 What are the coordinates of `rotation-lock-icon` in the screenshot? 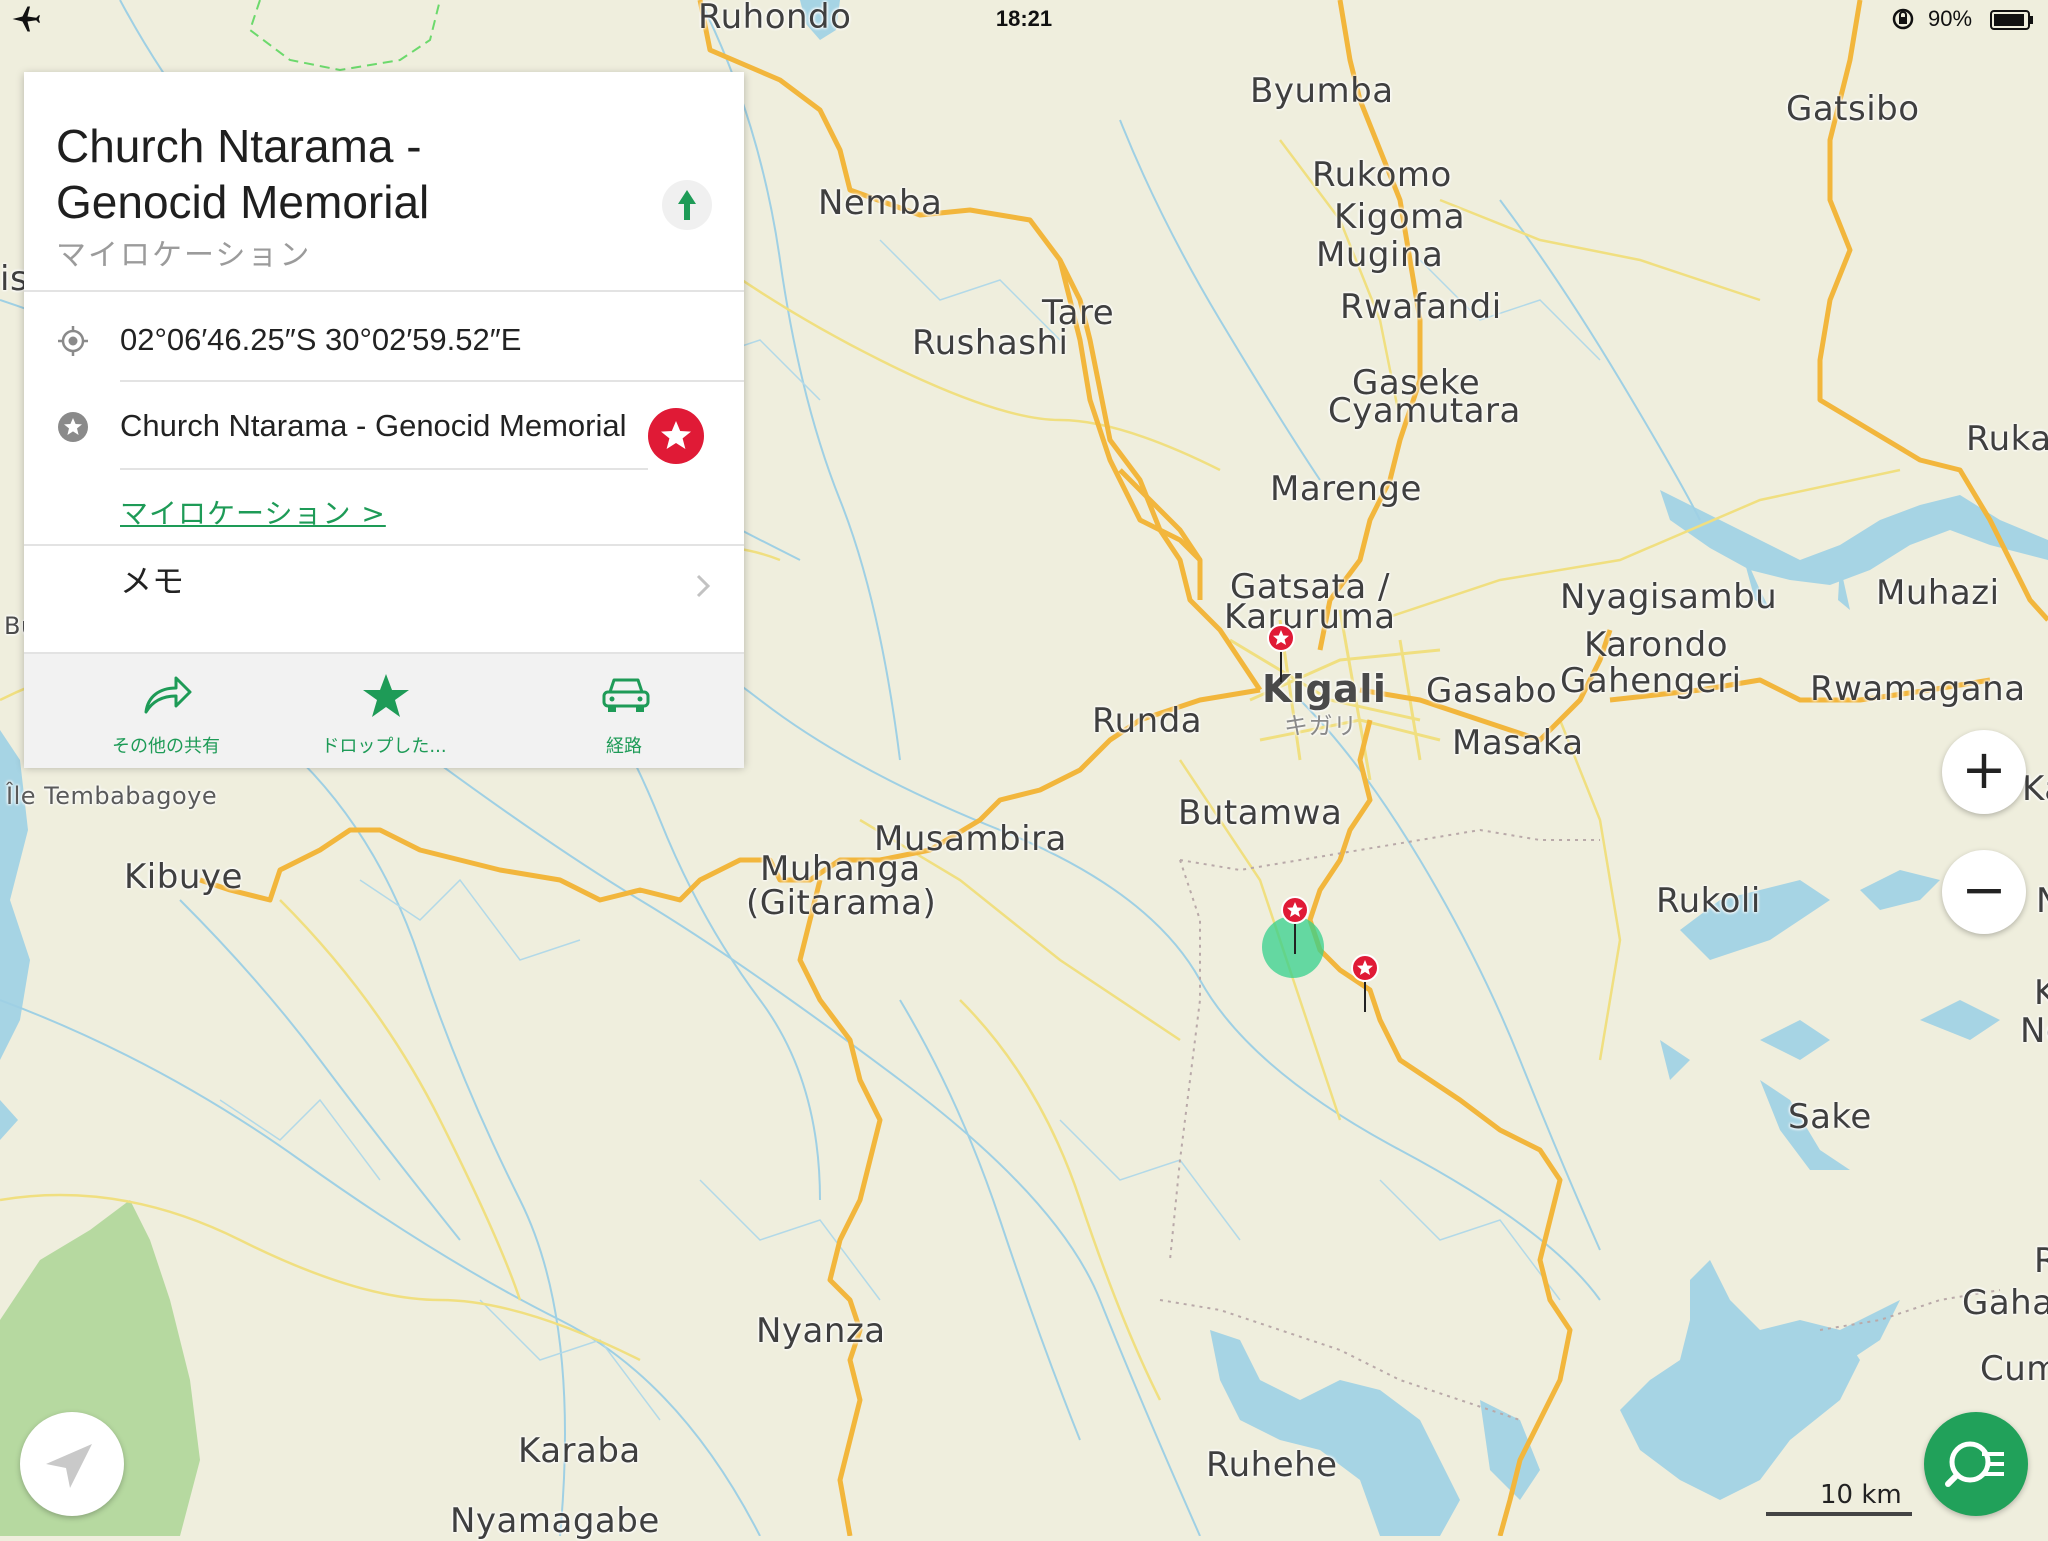 It's located at (1903, 19).